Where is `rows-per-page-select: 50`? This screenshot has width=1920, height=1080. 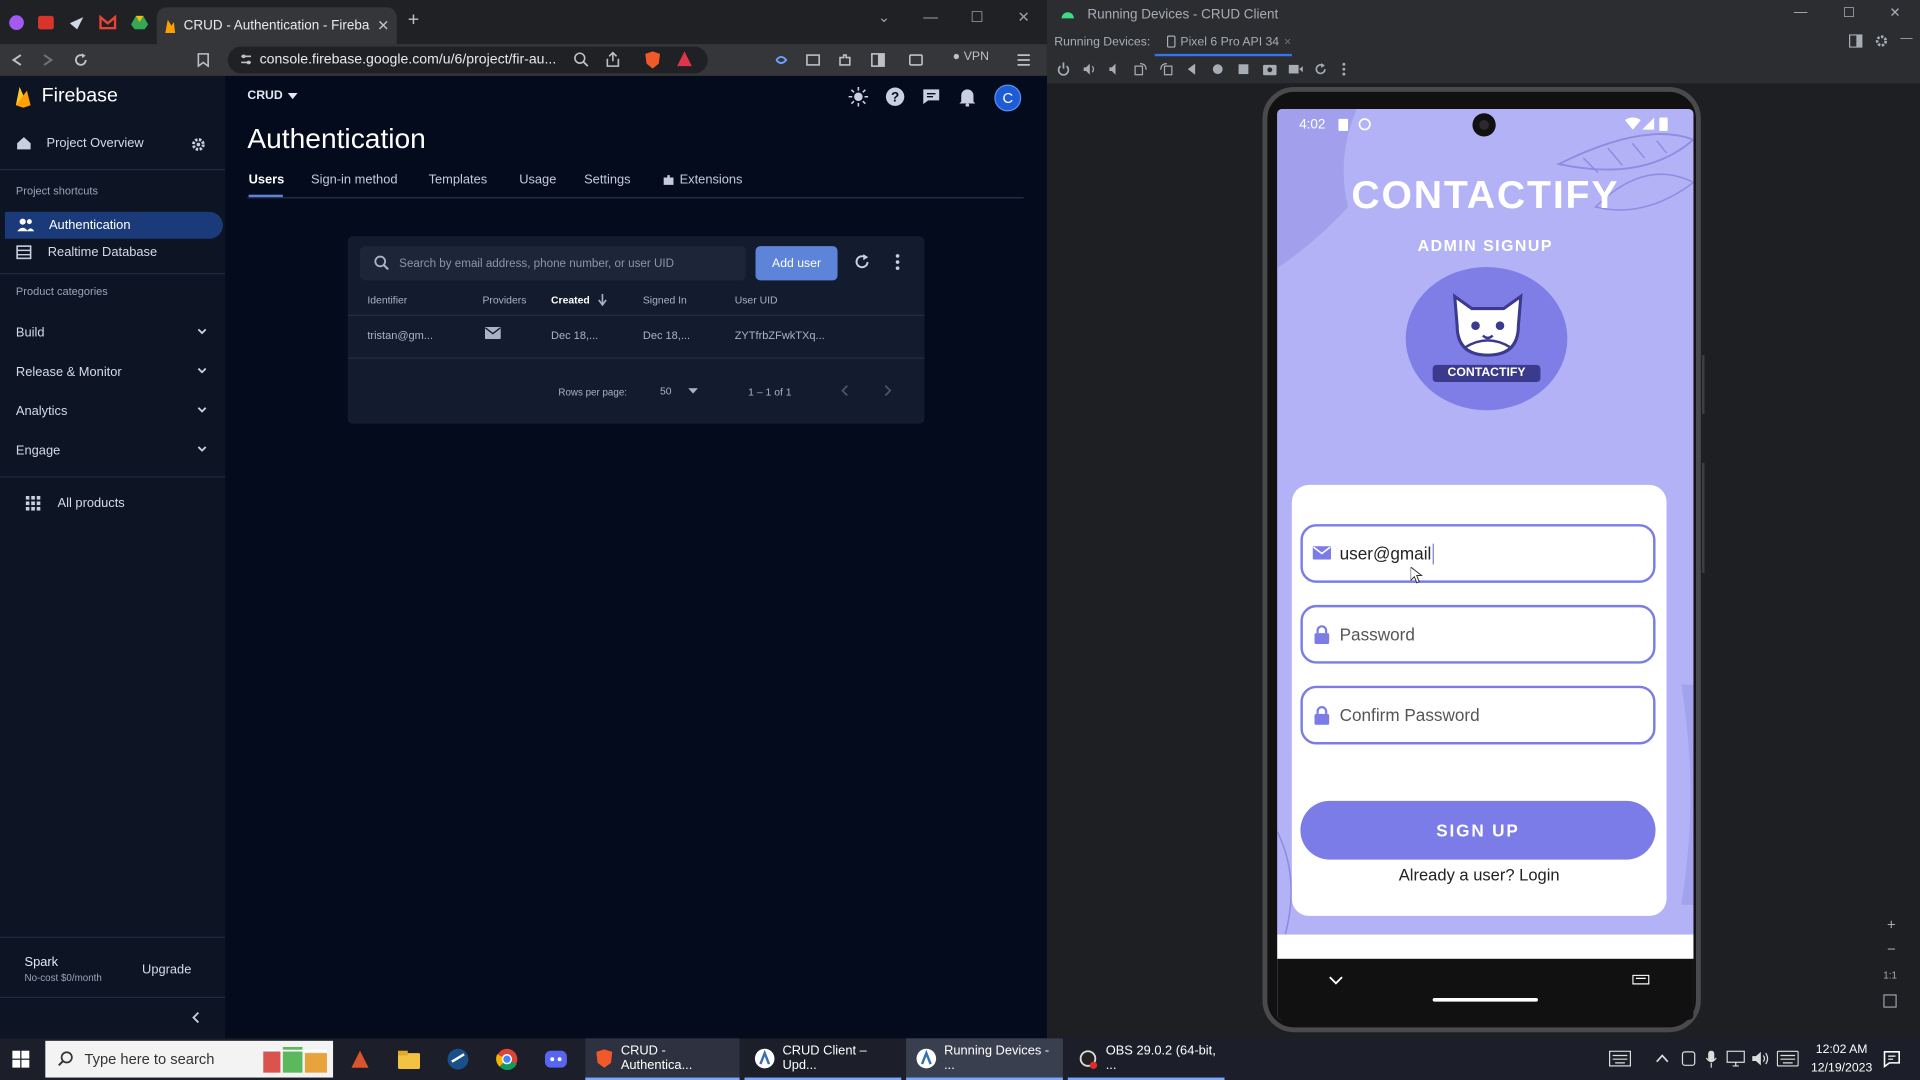 rows-per-page-select: 50 is located at coordinates (679, 390).